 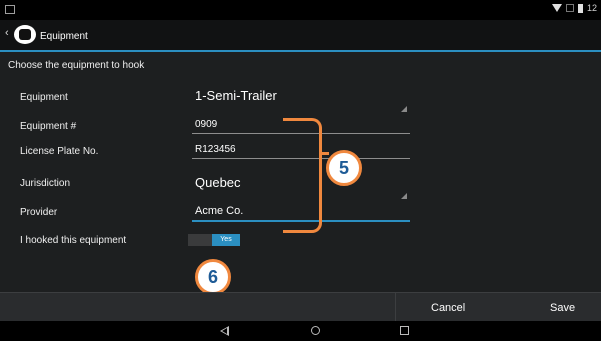 What do you see at coordinates (218, 182) in the screenshot?
I see `jurisdiction-spinner: Quebec` at bounding box center [218, 182].